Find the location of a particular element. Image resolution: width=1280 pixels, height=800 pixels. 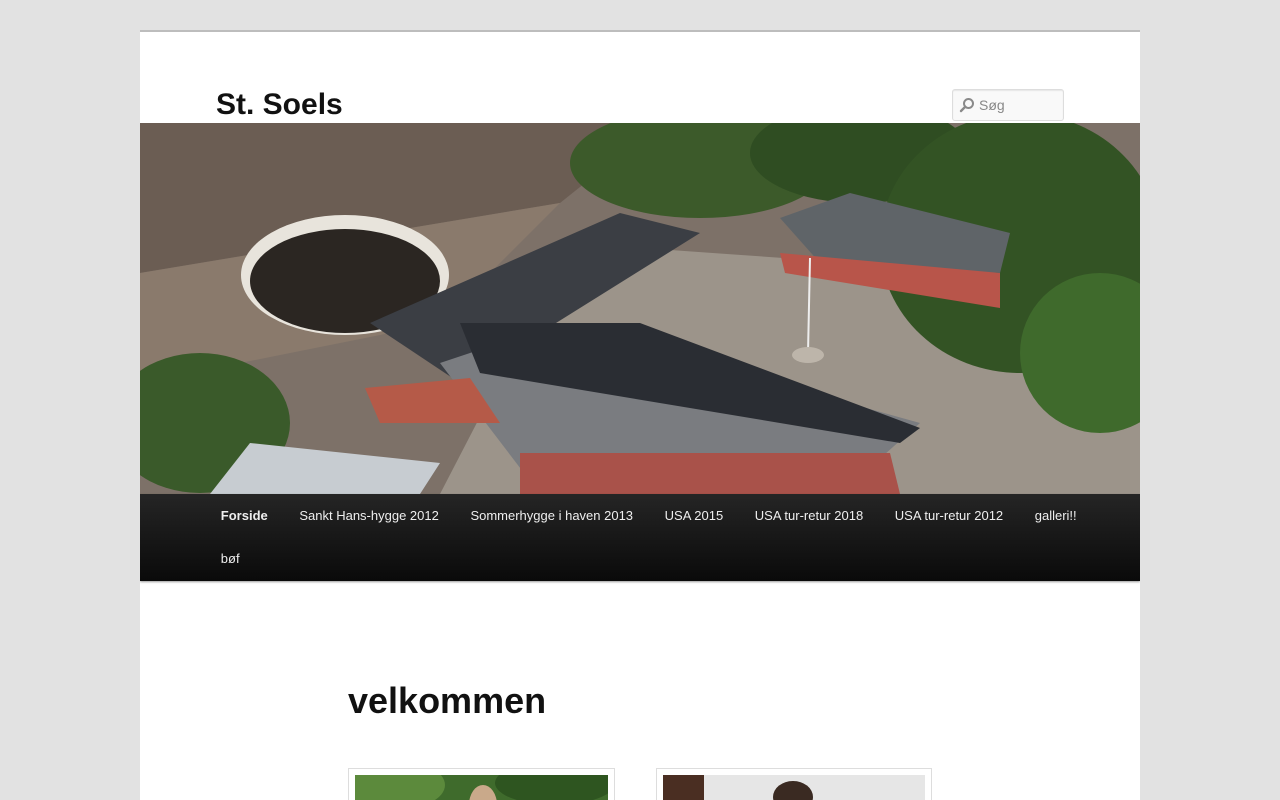

search-input is located at coordinates (1019, 105).